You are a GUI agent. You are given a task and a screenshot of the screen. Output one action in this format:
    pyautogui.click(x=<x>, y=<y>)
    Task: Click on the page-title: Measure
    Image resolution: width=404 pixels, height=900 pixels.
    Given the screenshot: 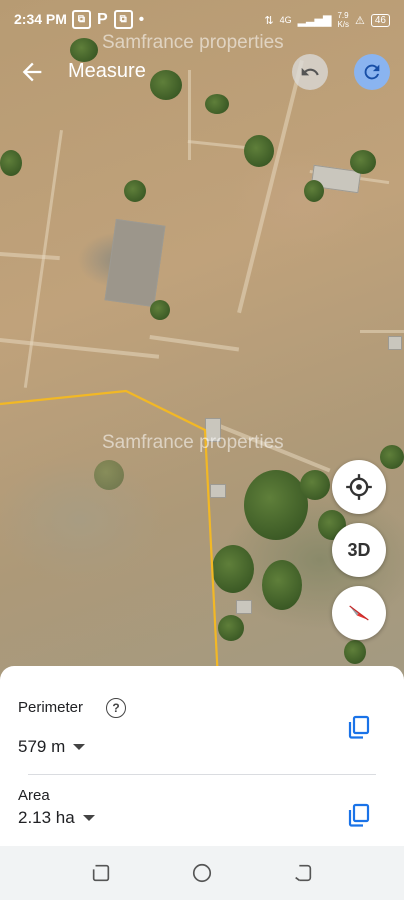 What is the action you would take?
    pyautogui.click(x=107, y=71)
    